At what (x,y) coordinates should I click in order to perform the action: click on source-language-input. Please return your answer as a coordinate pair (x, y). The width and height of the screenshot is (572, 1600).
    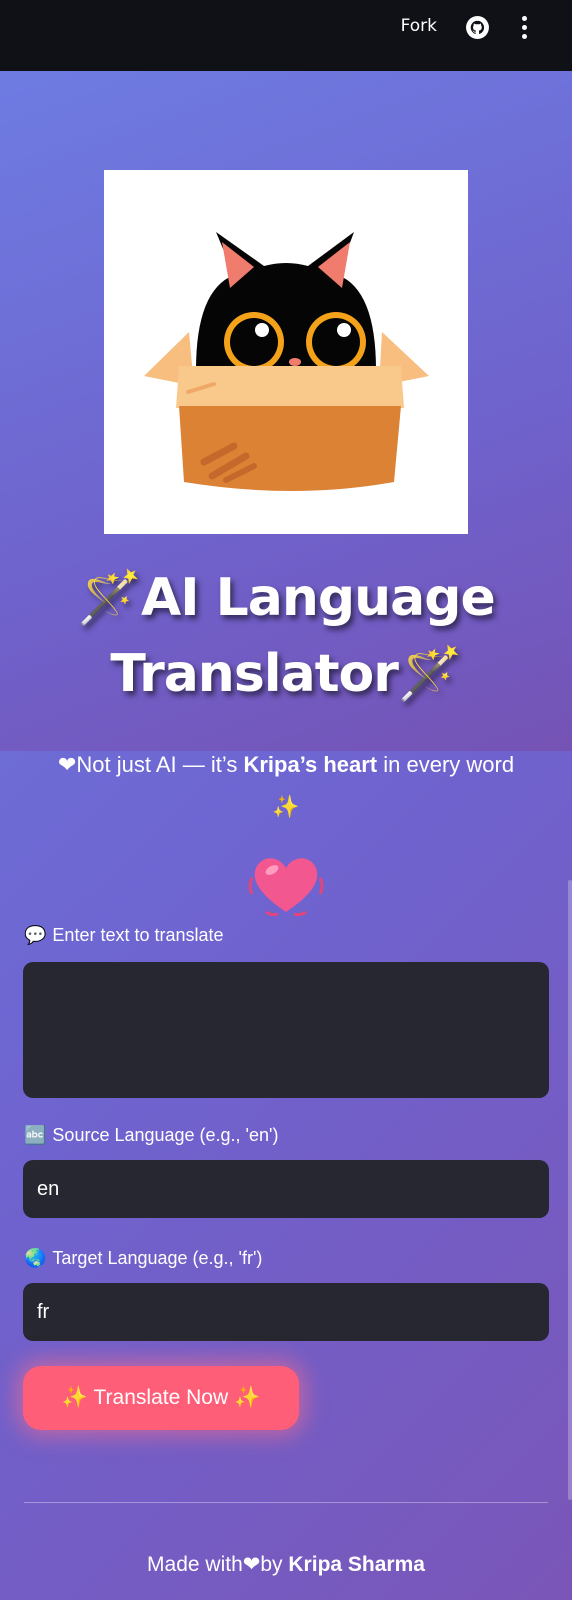
    Looking at the image, I should click on (286, 1189).